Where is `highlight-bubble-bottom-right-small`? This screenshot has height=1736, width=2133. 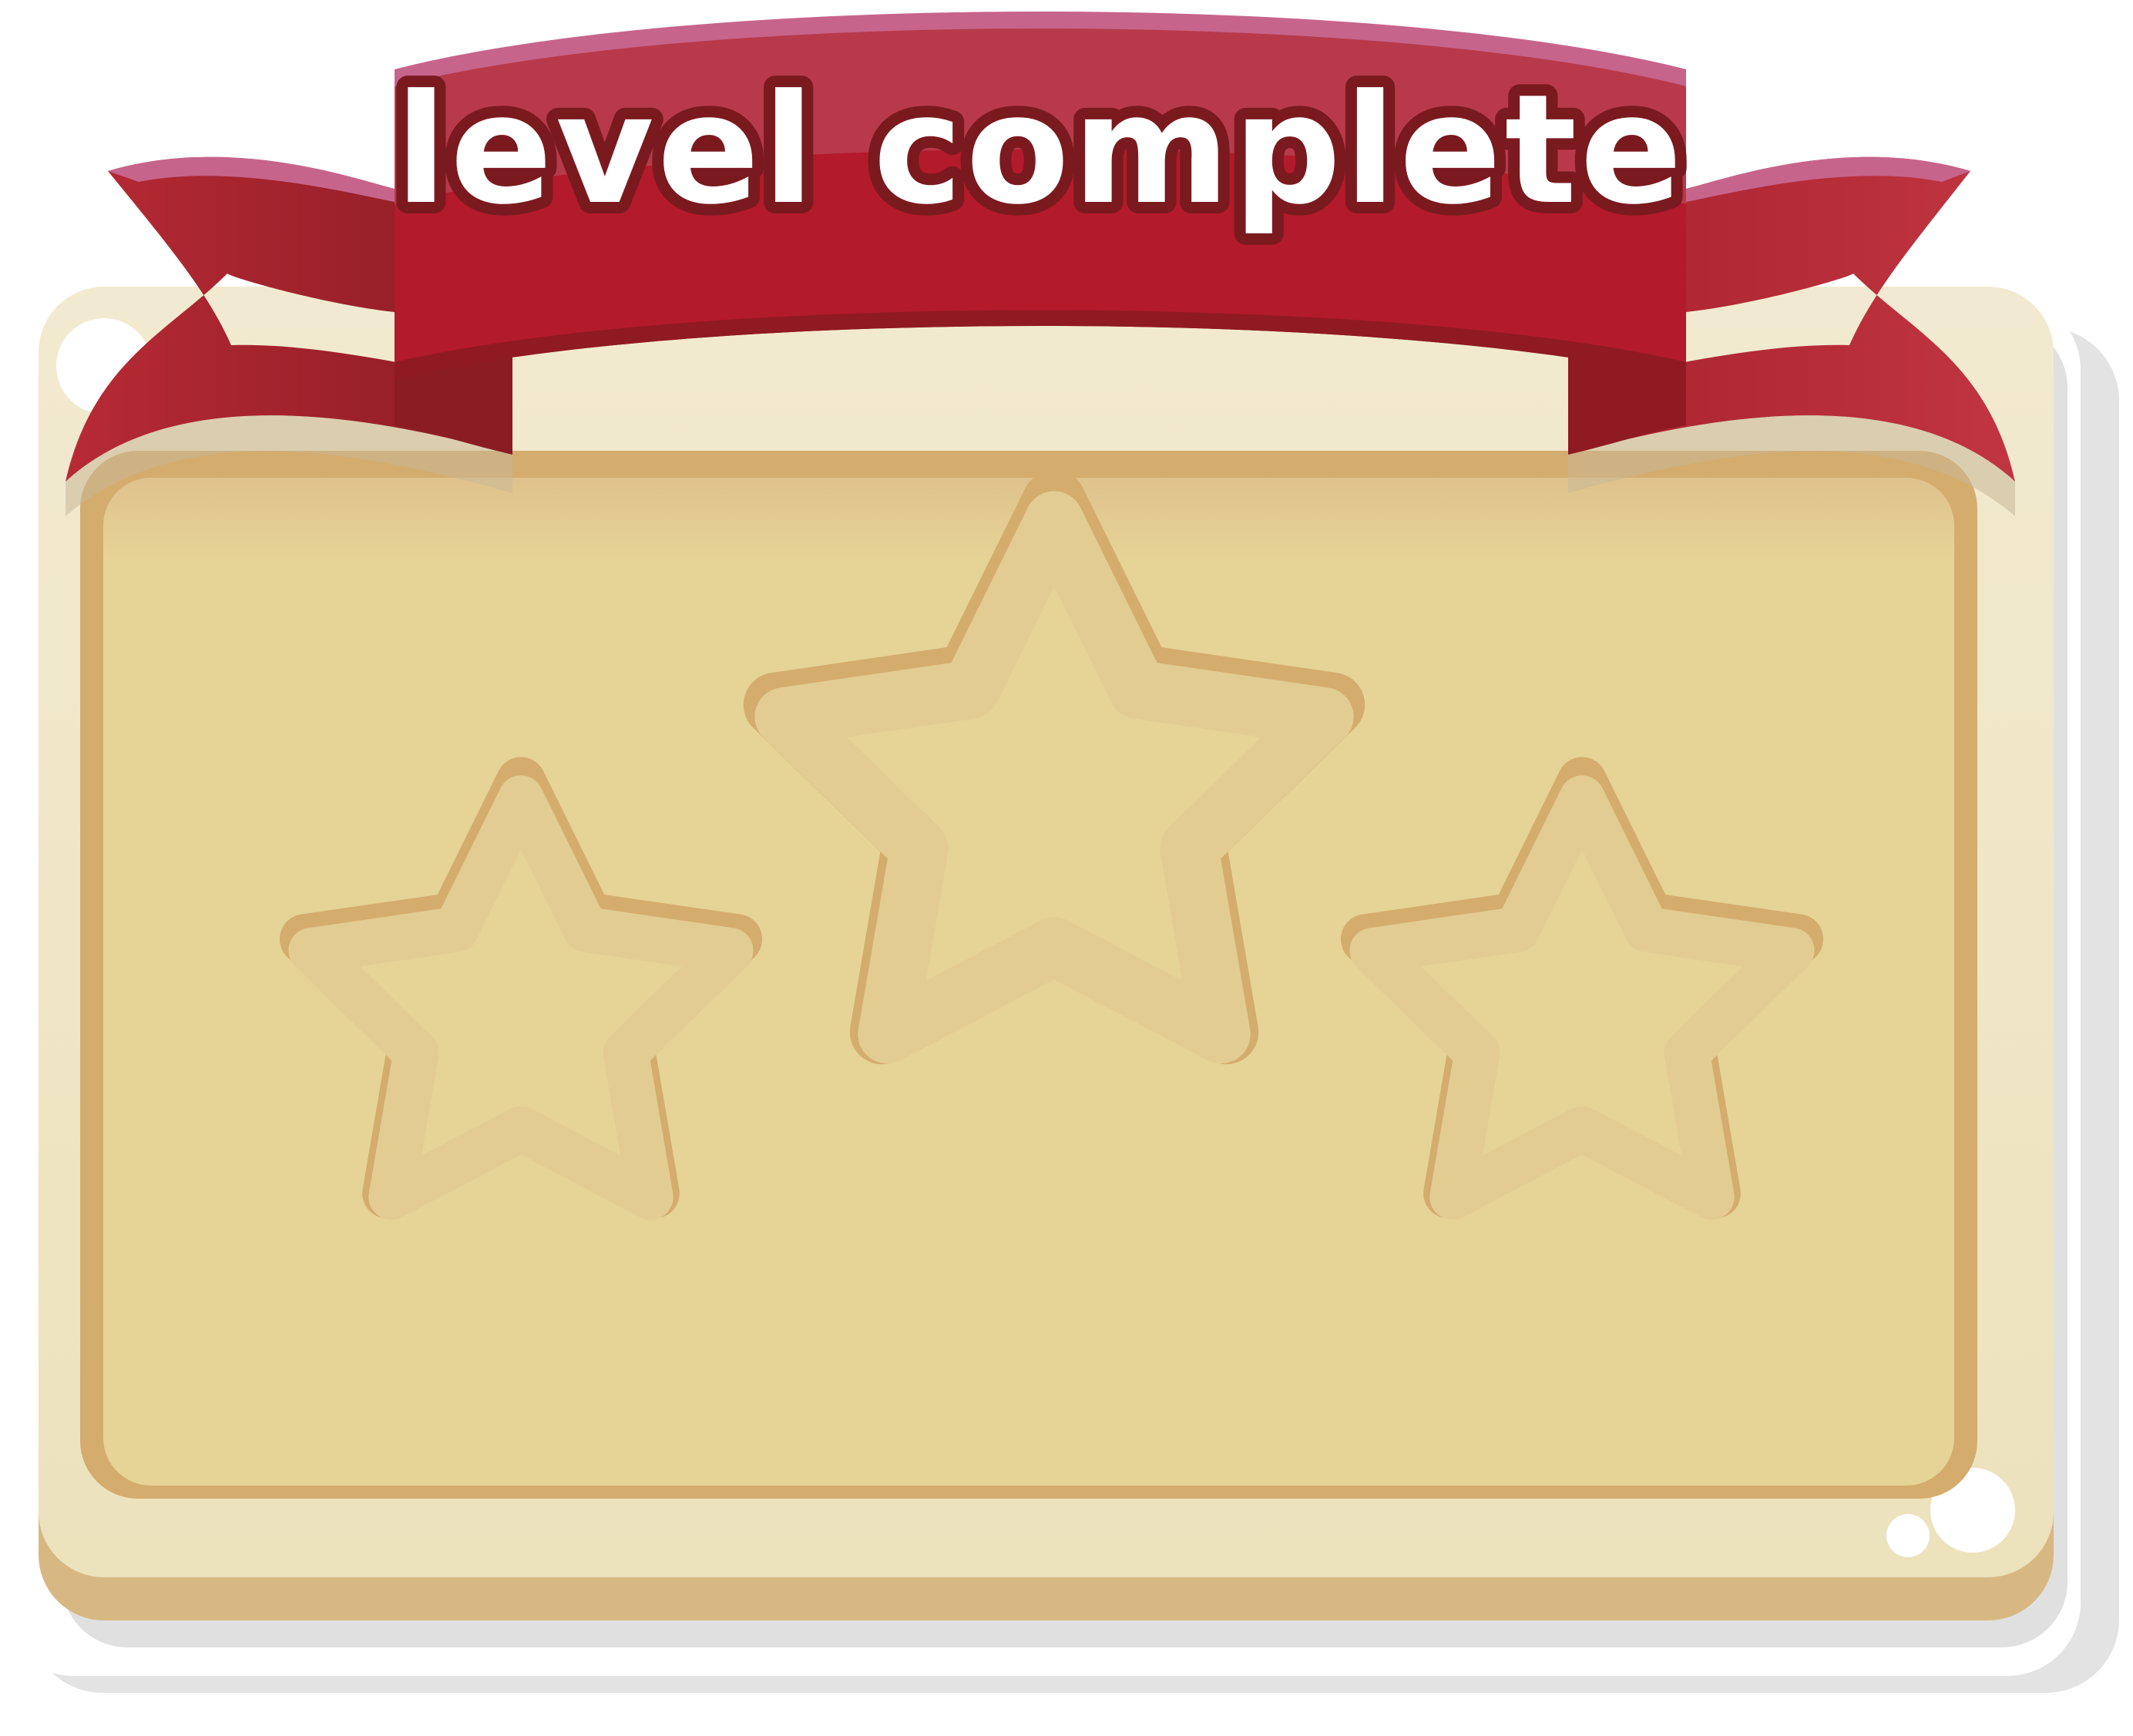 highlight-bubble-bottom-right-small is located at coordinates (1908, 1535).